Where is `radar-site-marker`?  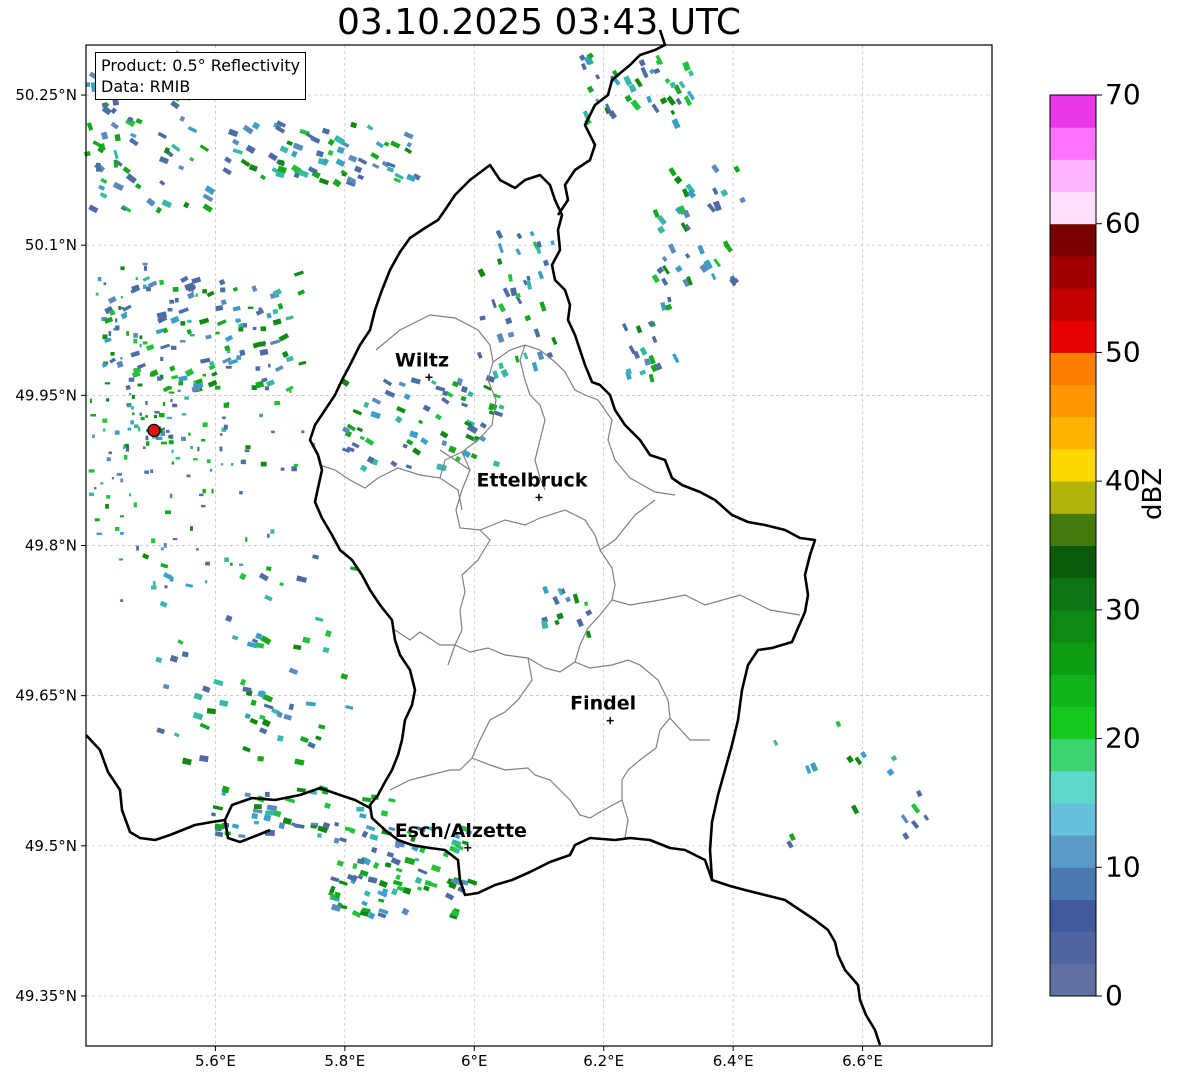 radar-site-marker is located at coordinates (154, 430).